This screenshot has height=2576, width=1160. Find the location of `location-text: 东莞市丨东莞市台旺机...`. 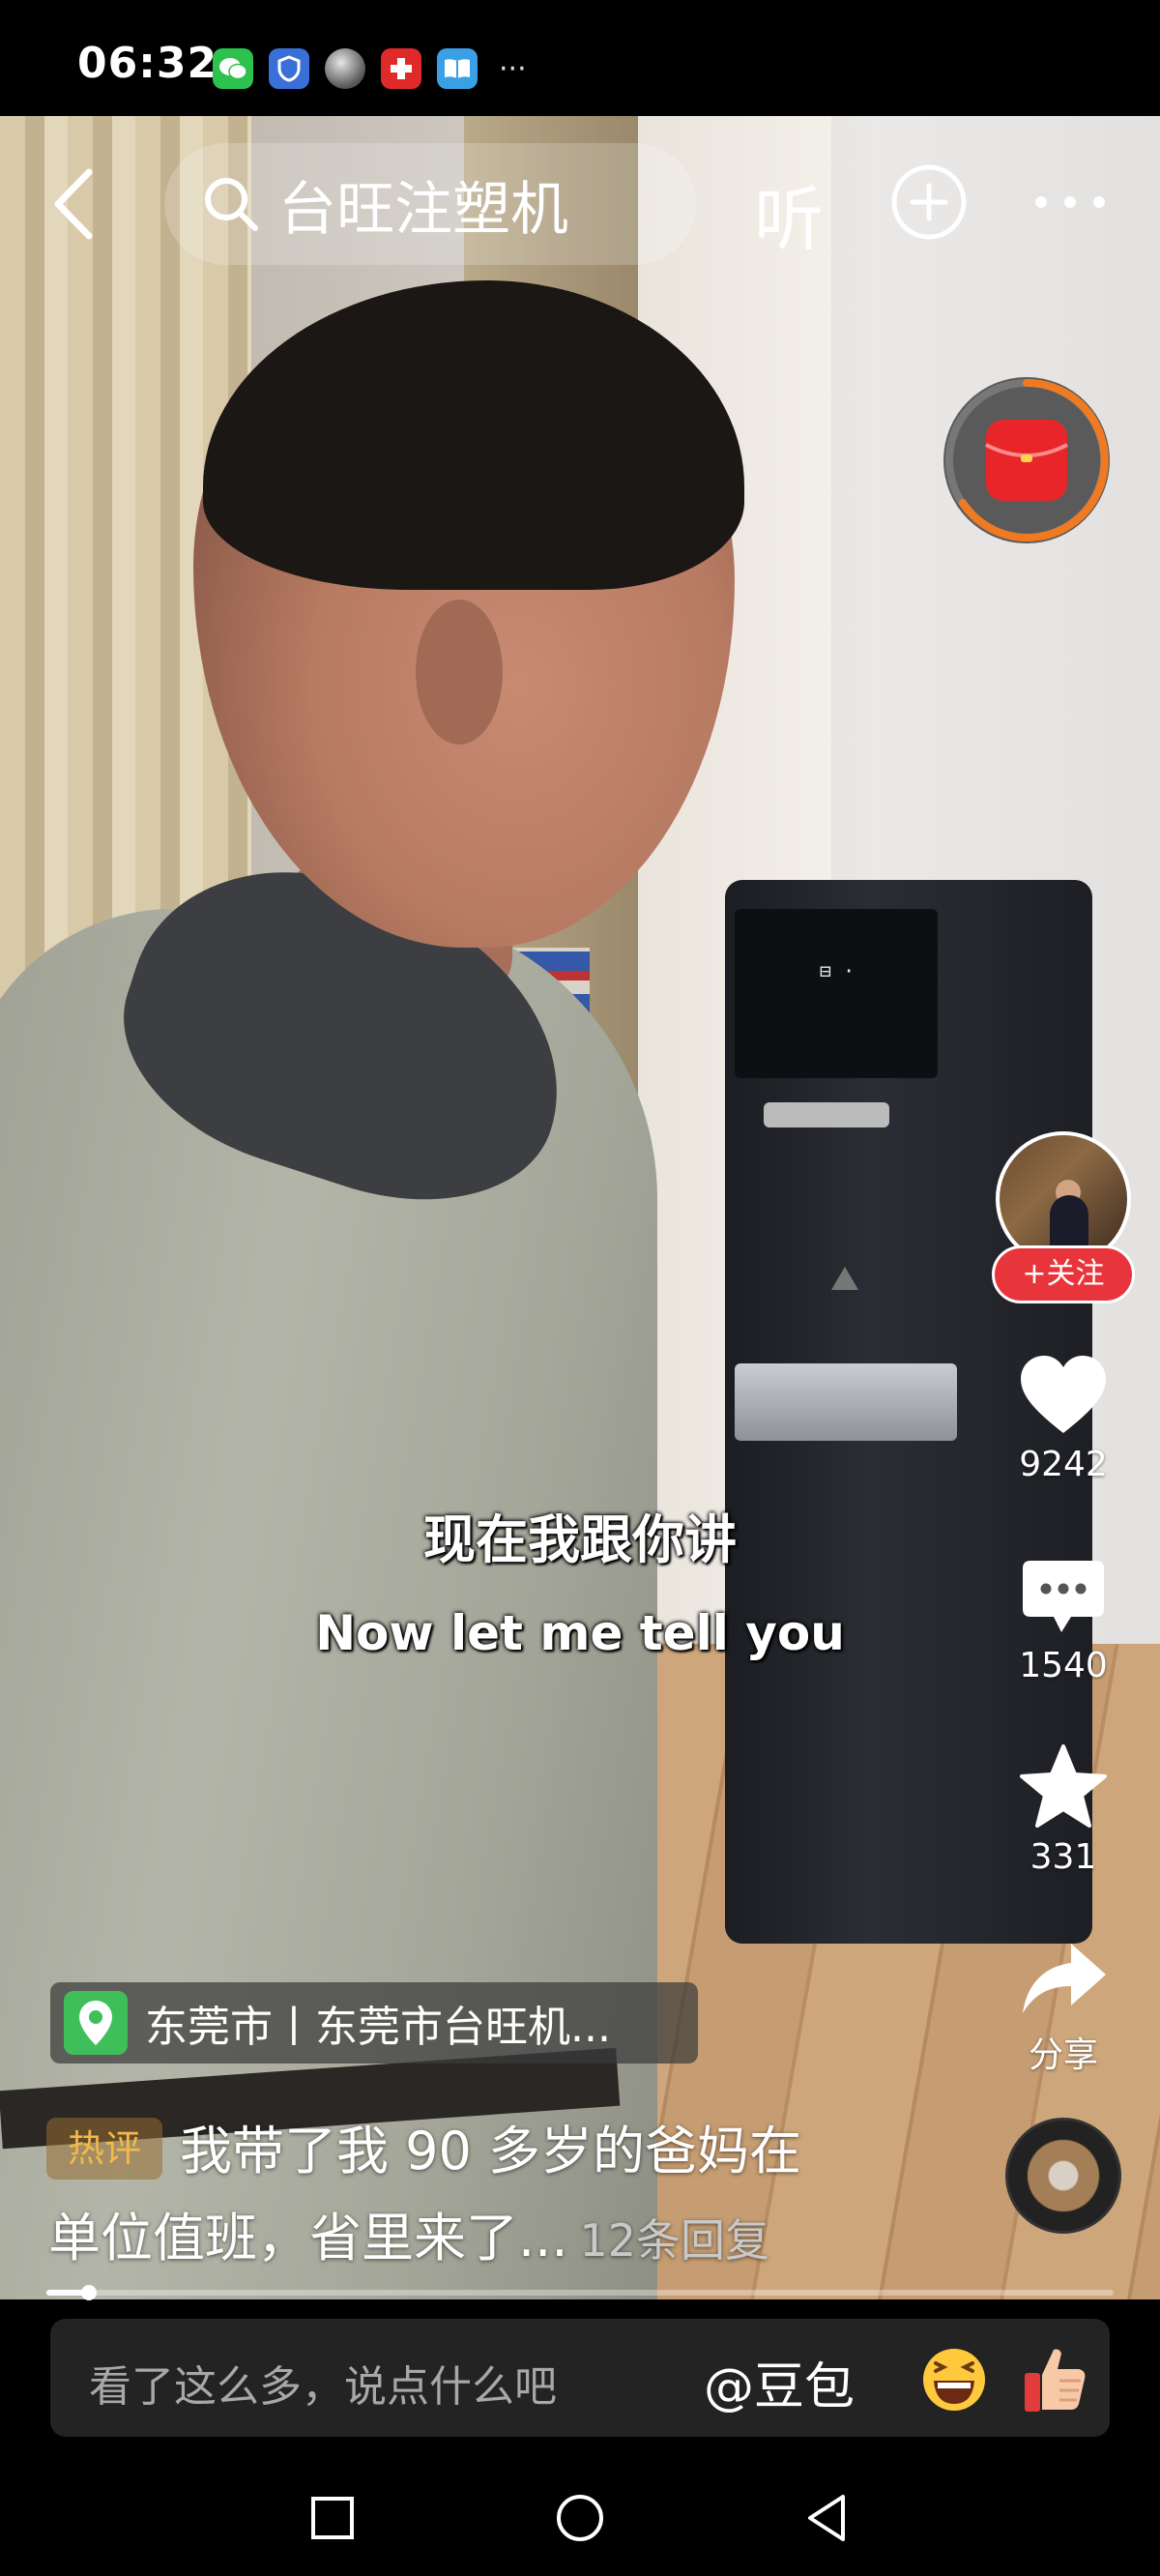

location-text: 东莞市丨东莞市台旺机... is located at coordinates (378, 2027).